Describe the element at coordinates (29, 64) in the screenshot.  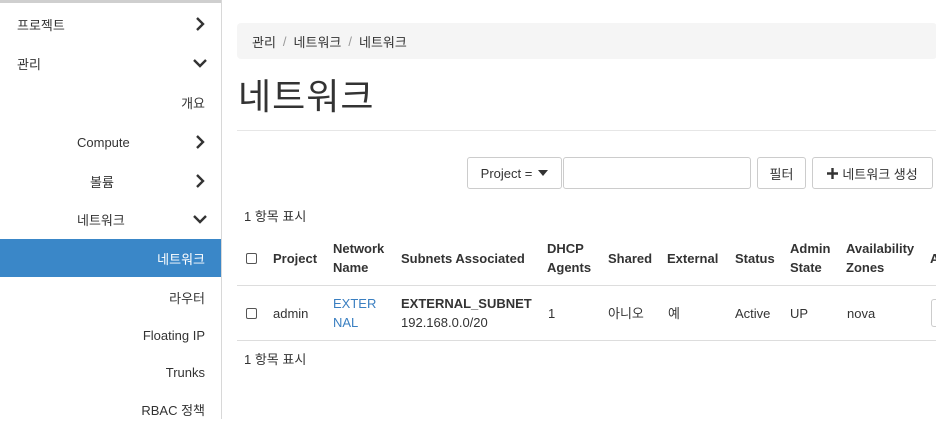
I see `sidebar-item-label: 관리` at that location.